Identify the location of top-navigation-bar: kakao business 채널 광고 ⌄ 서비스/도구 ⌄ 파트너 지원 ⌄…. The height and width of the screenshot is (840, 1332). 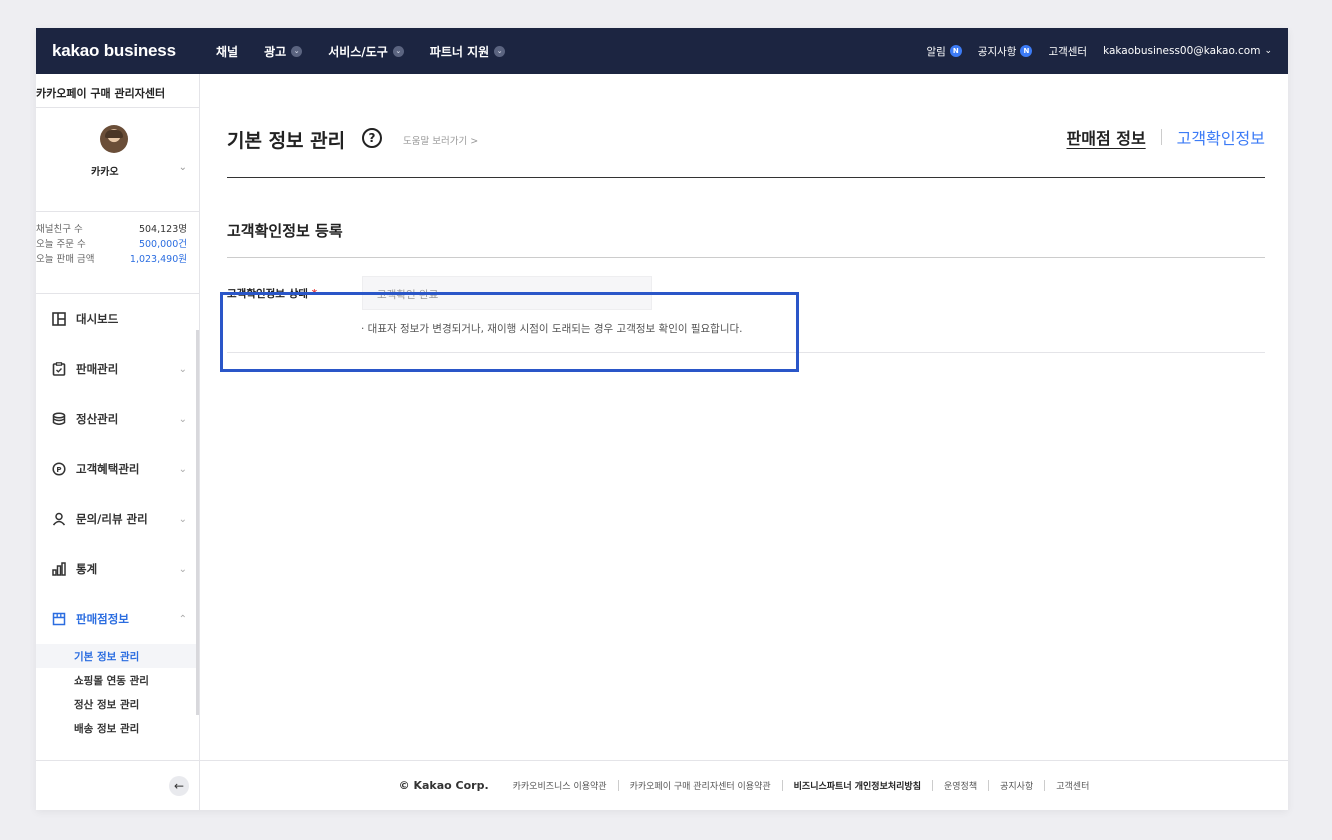
(662, 51).